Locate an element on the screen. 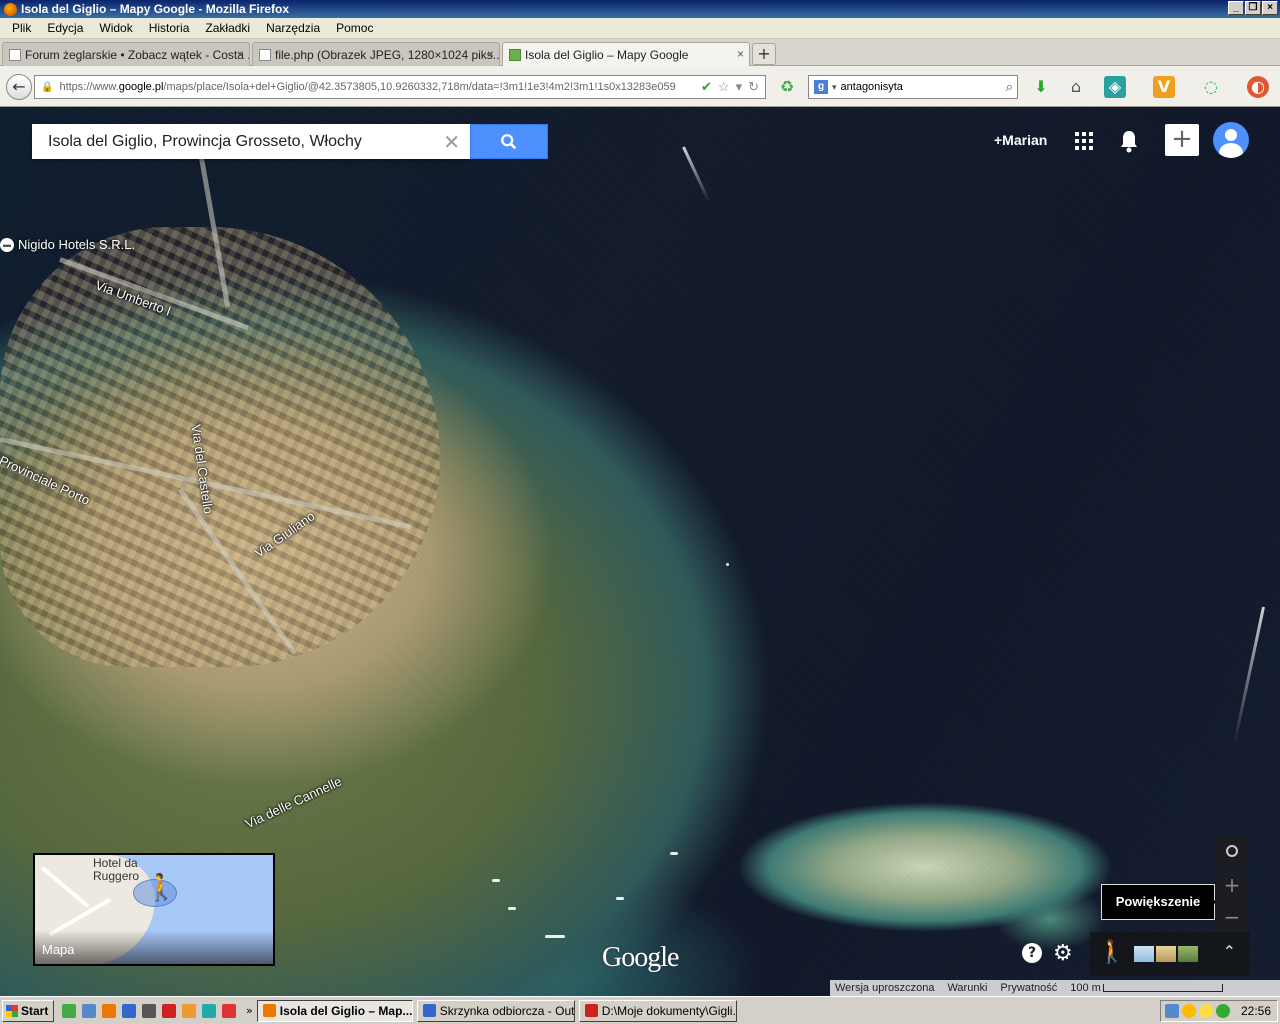 Image resolution: width=1280 pixels, height=1024 pixels. menu-bookmarks: Zakładki is located at coordinates (227, 28).